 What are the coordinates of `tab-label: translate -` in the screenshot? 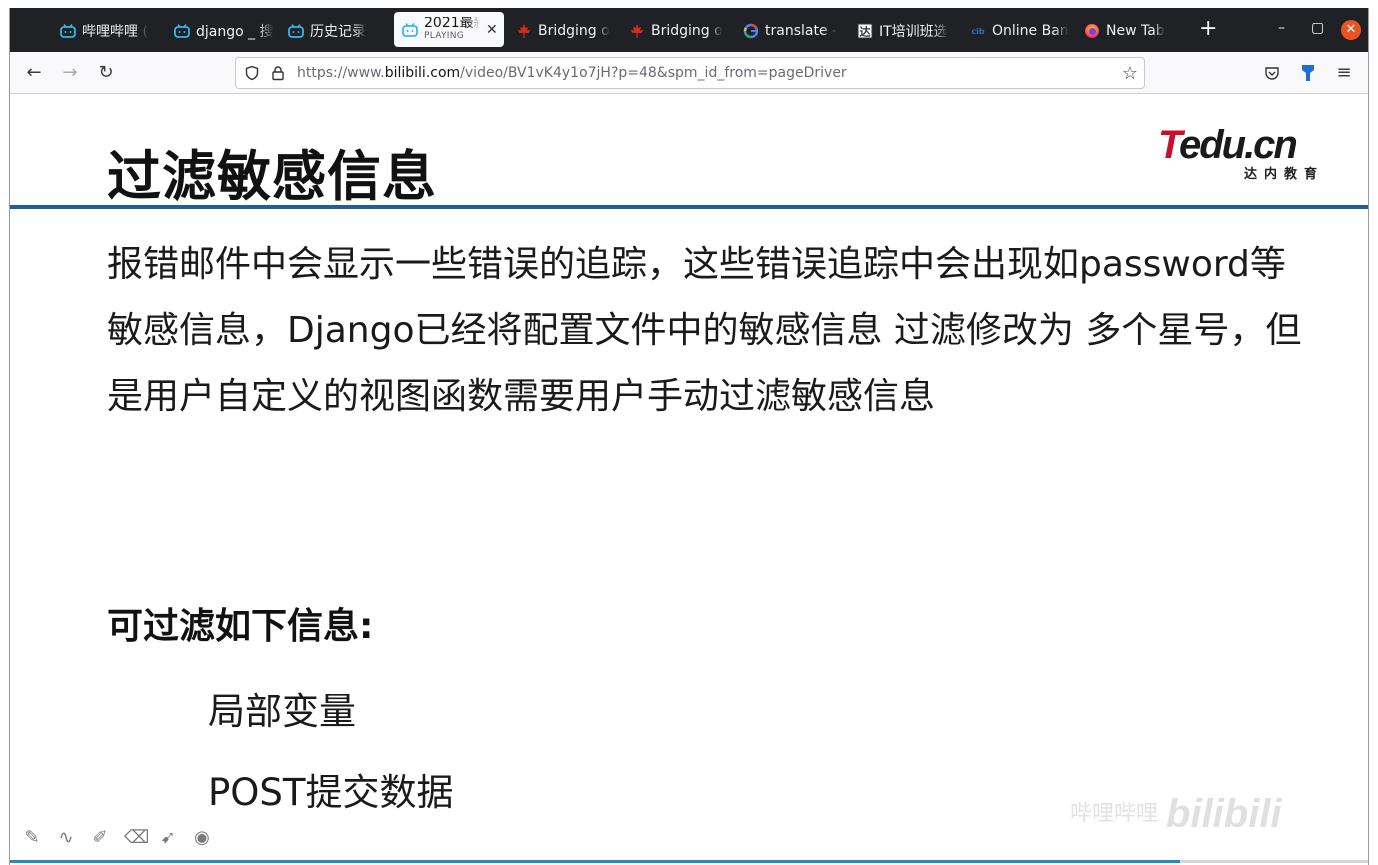 It's located at (801, 31).